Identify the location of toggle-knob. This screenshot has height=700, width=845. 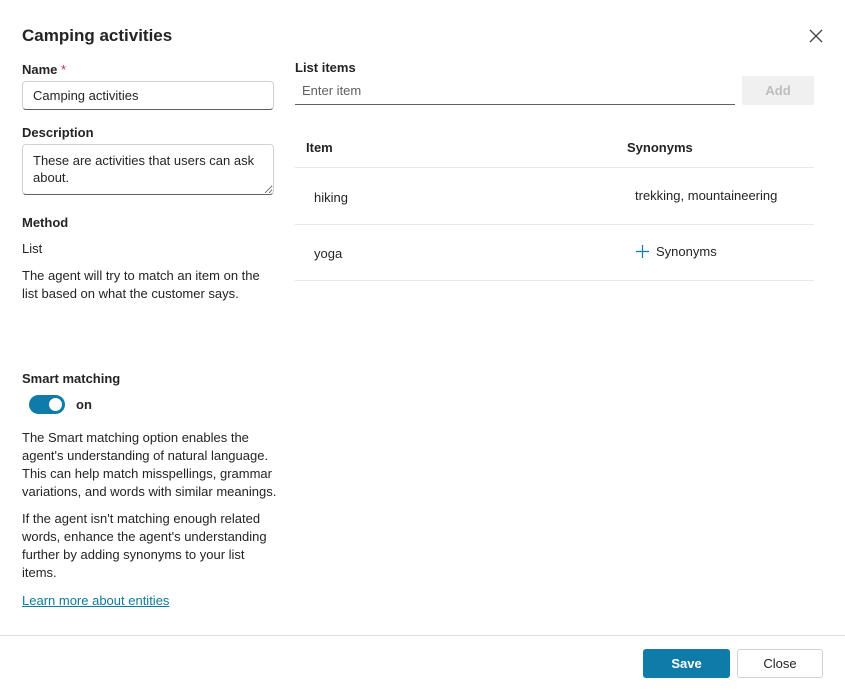
(55, 404).